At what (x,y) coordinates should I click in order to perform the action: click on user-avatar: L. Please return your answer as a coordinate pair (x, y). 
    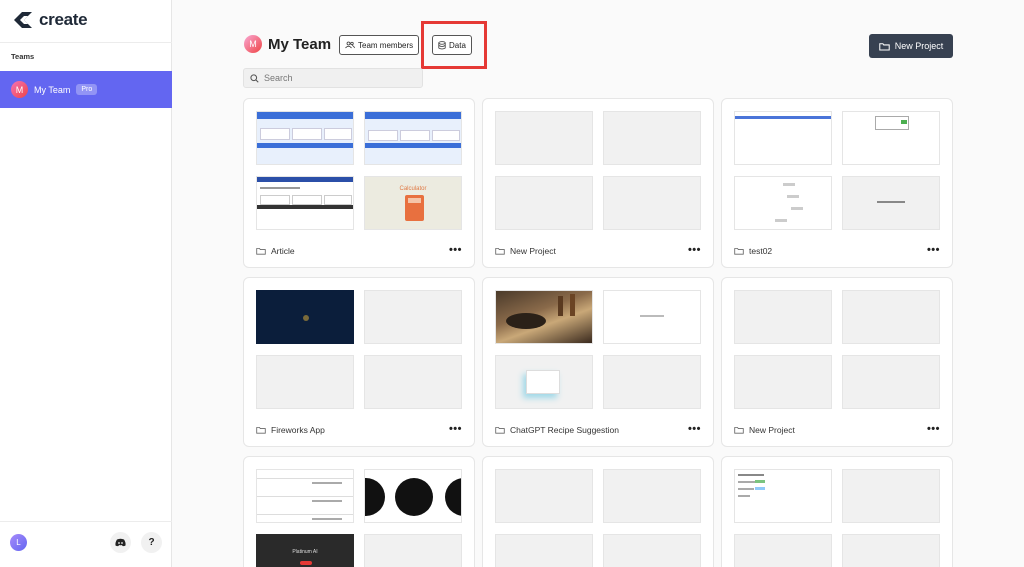
    Looking at the image, I should click on (18, 542).